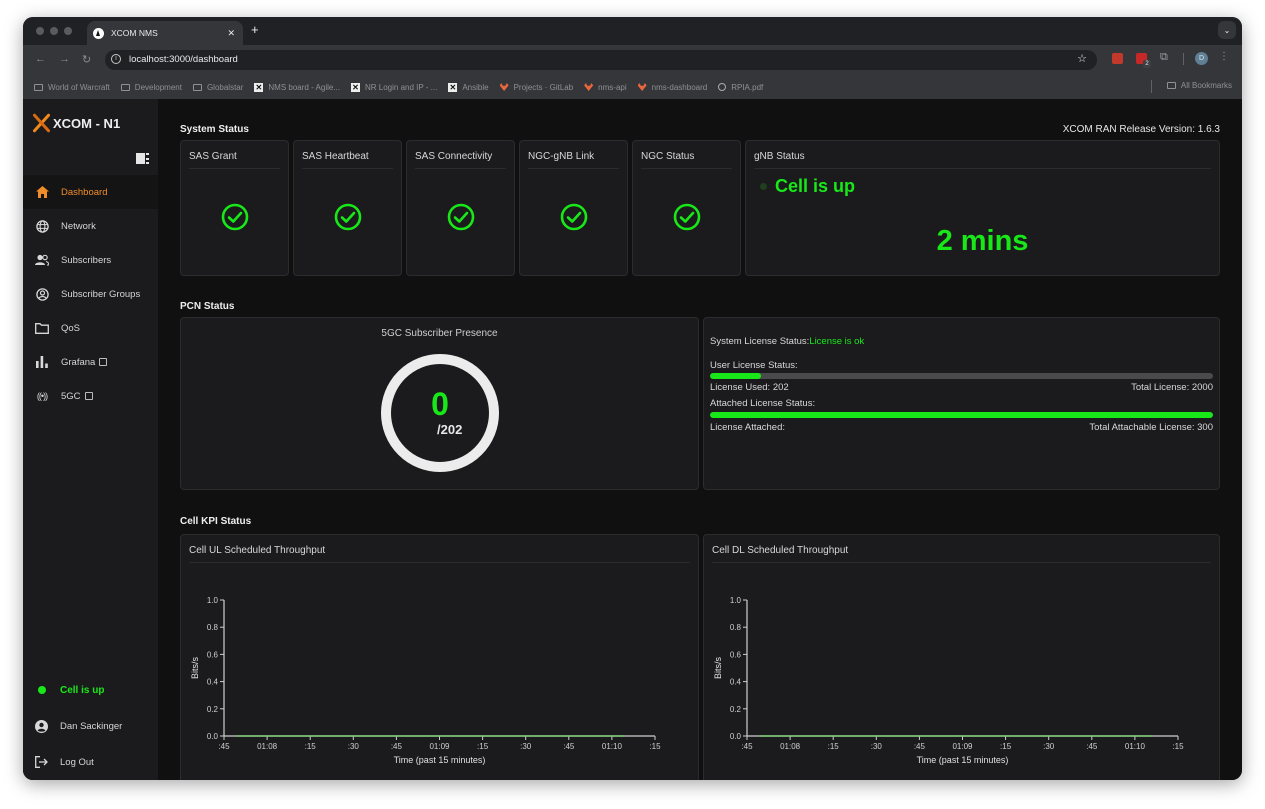  I want to click on y-tick-label: 1.0, so click(736, 600).